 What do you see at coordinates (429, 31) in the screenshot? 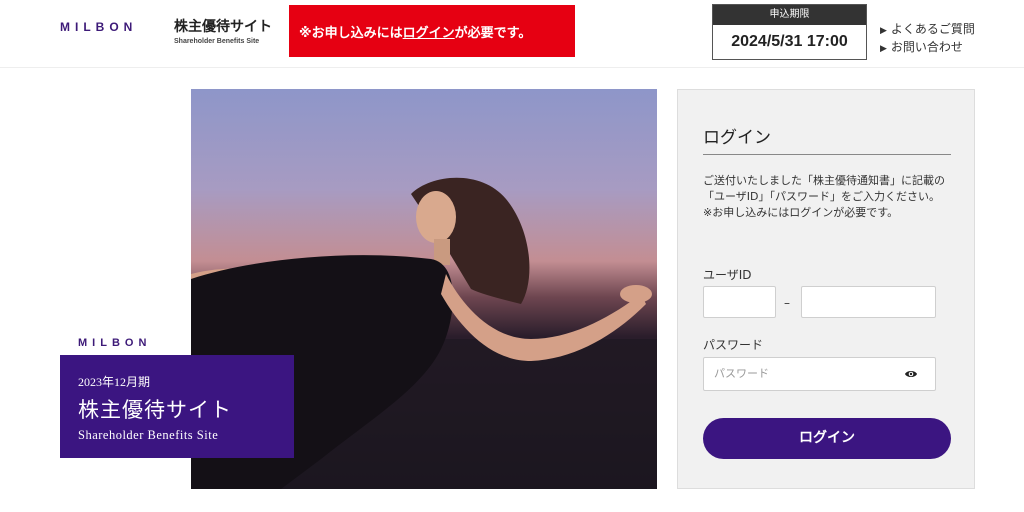
I see `notice-login-link: ログイン` at bounding box center [429, 31].